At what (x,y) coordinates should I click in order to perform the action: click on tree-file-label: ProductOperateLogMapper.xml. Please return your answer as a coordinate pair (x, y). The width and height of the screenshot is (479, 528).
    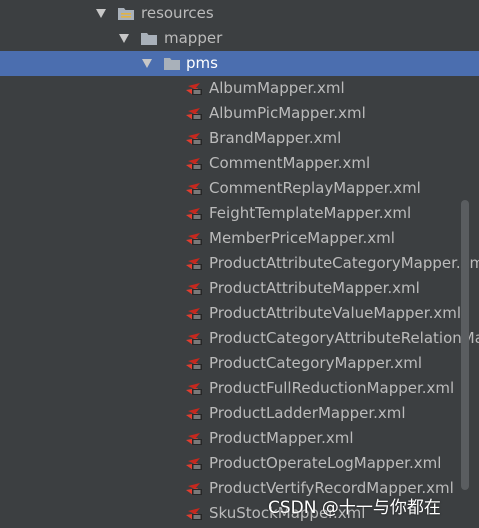
    Looking at the image, I should click on (325, 463).